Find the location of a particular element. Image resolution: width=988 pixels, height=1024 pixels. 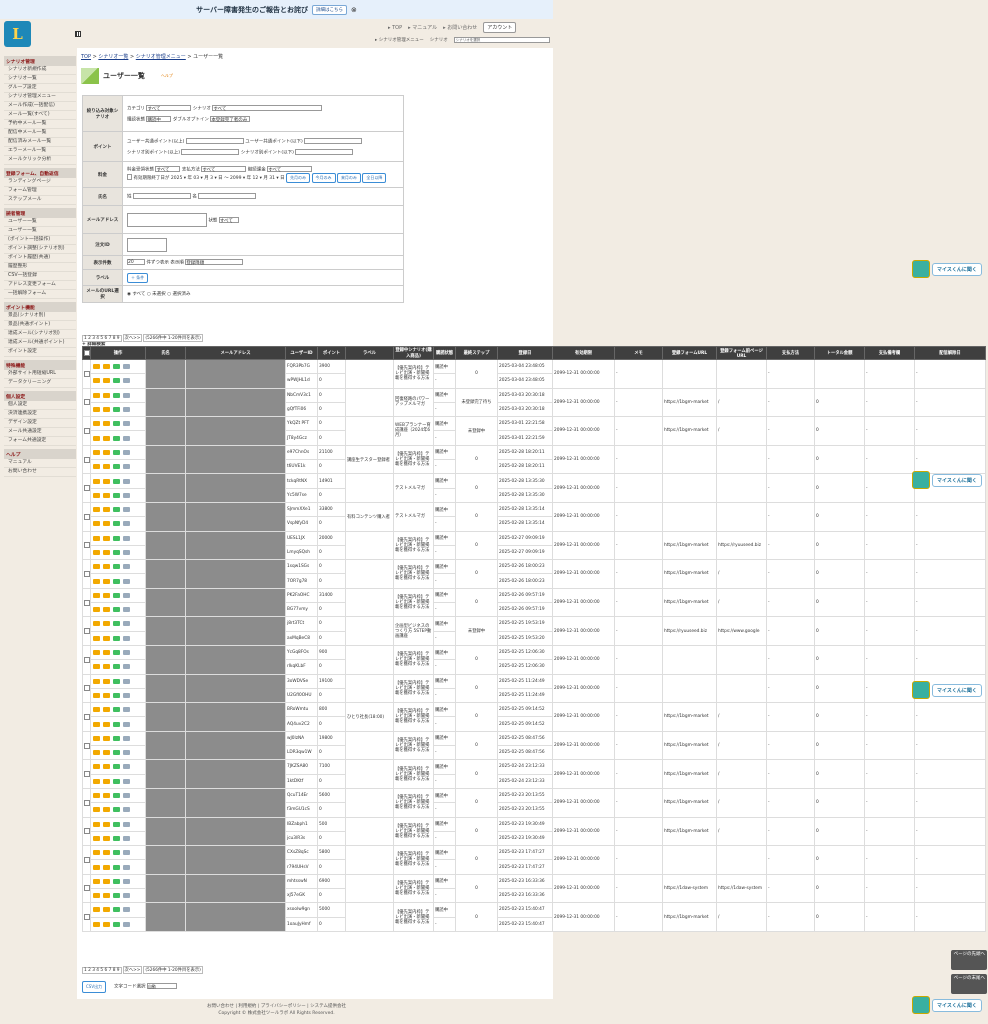

sidebar-item: (ポイント一括操作) is located at coordinates (40, 240).